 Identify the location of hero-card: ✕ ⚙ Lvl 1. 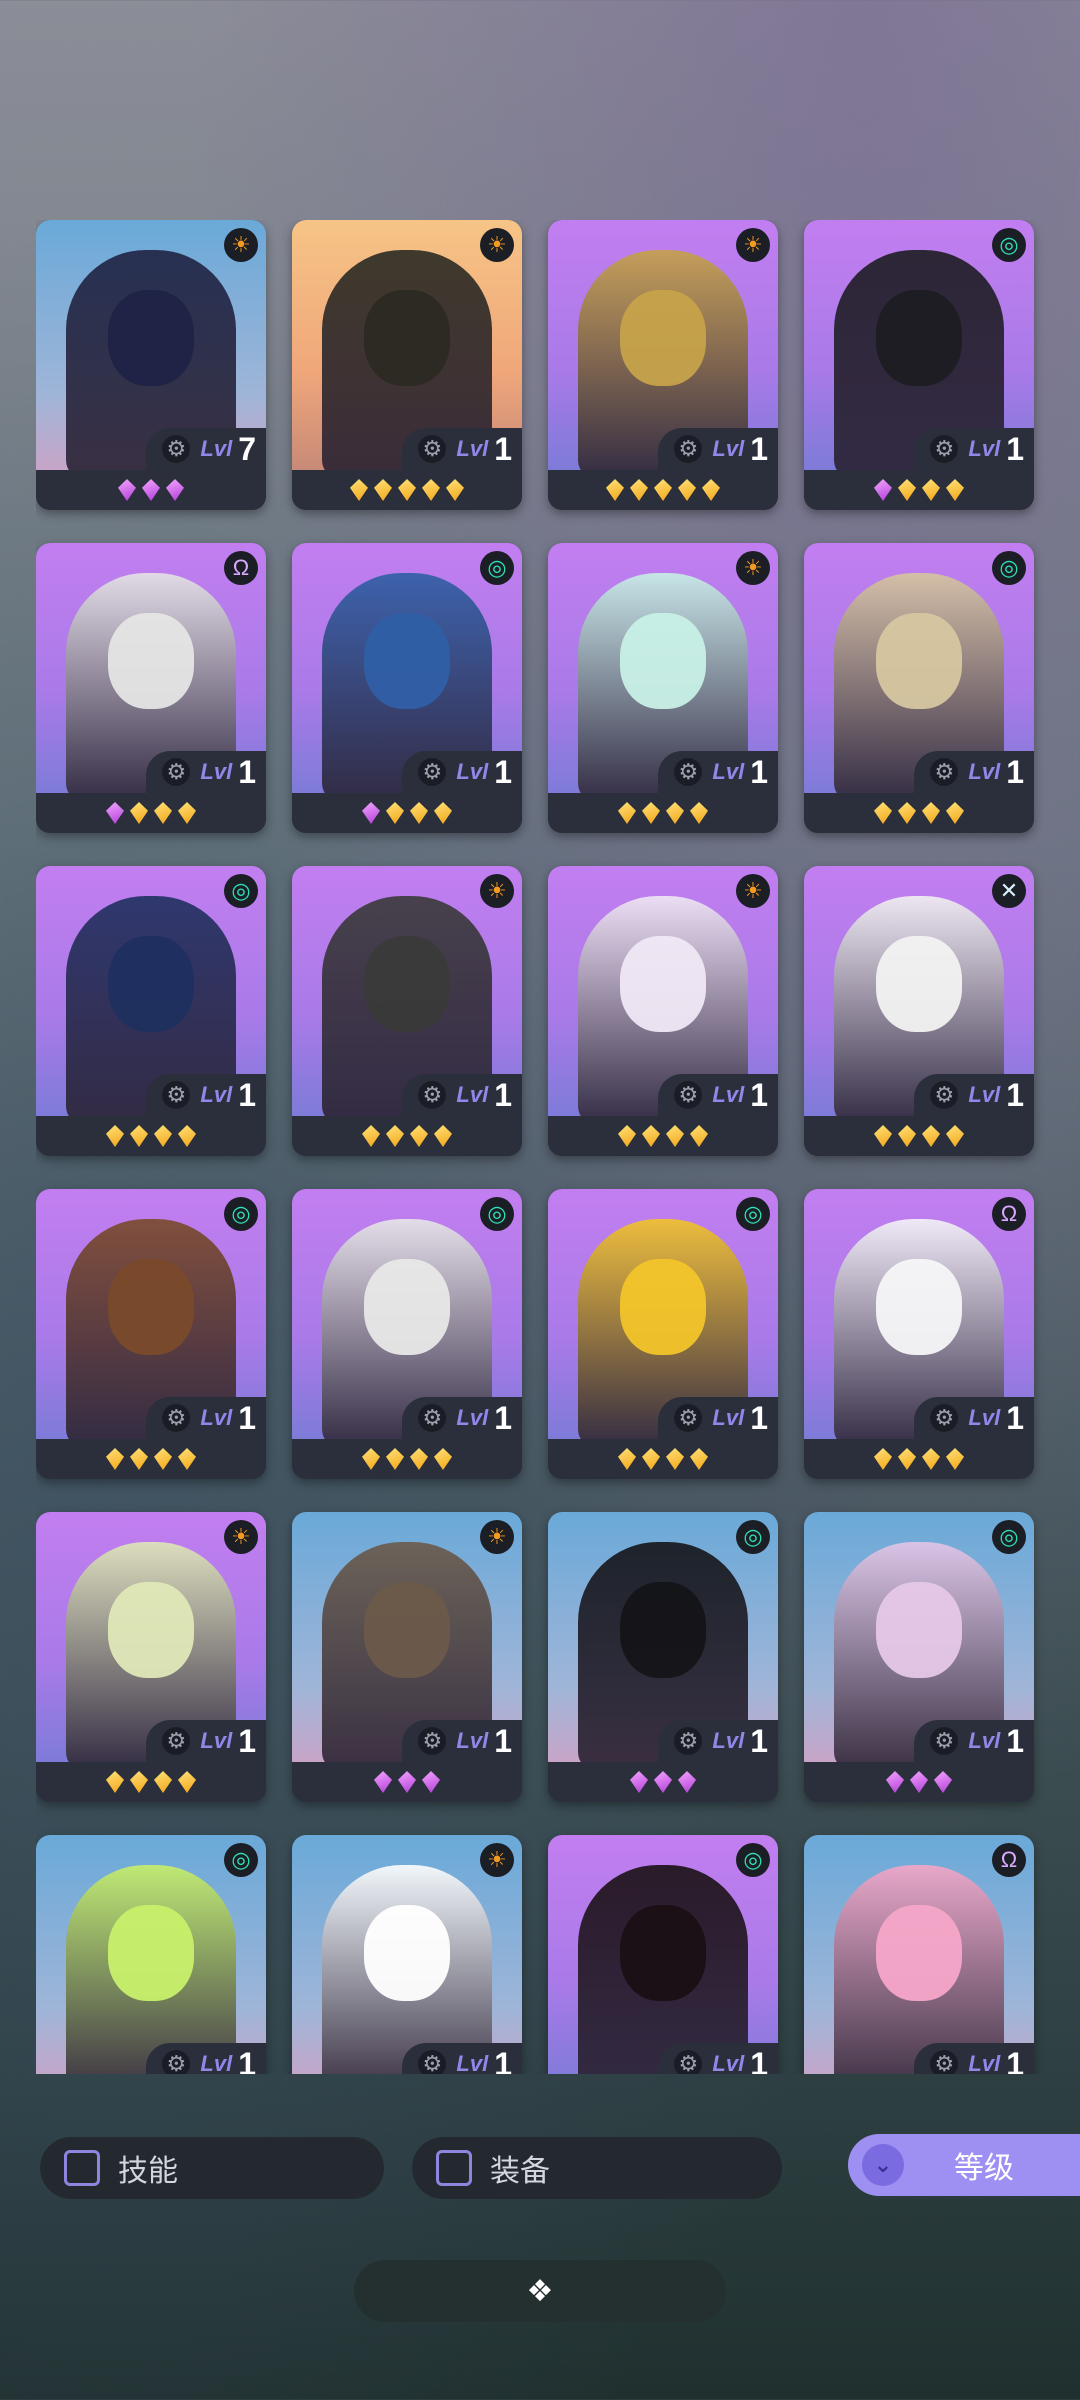
(919, 1011).